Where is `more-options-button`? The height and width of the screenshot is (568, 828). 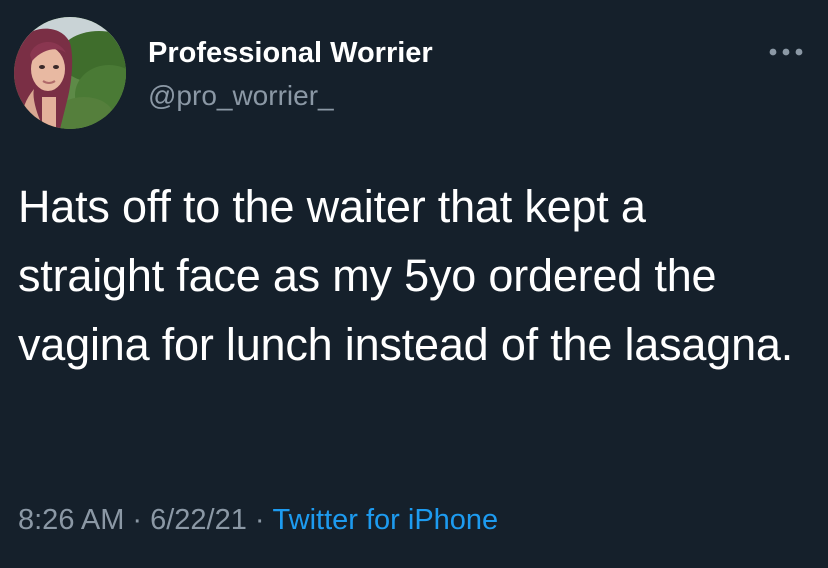
more-options-button is located at coordinates (786, 52).